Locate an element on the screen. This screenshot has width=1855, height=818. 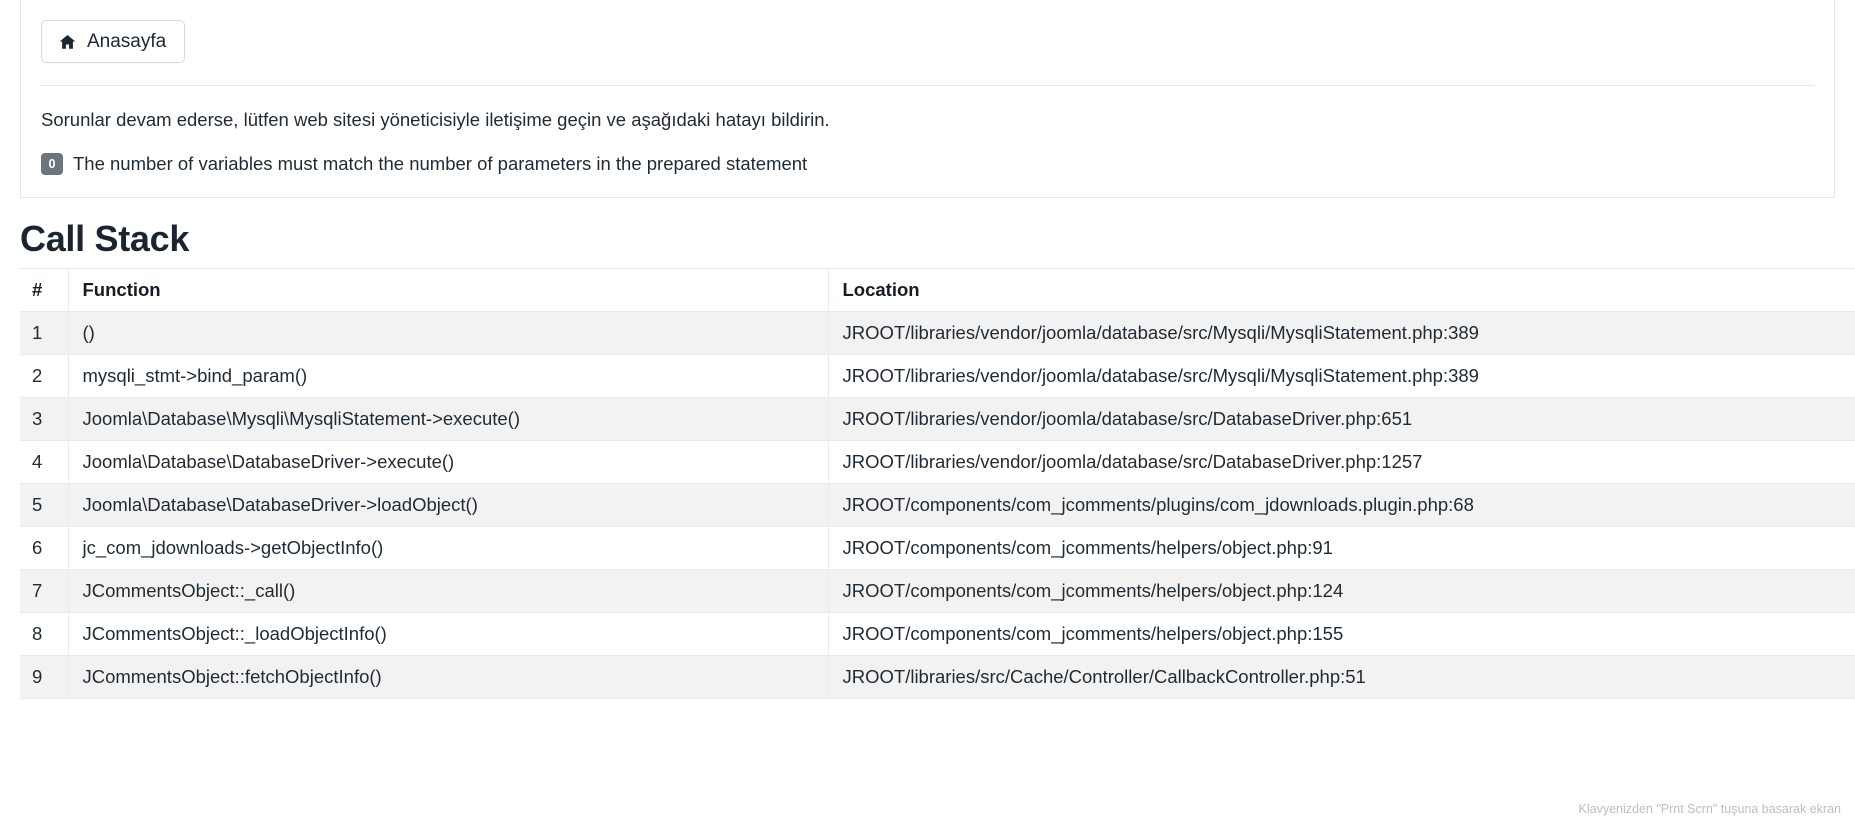
home-icon is located at coordinates (67, 42).